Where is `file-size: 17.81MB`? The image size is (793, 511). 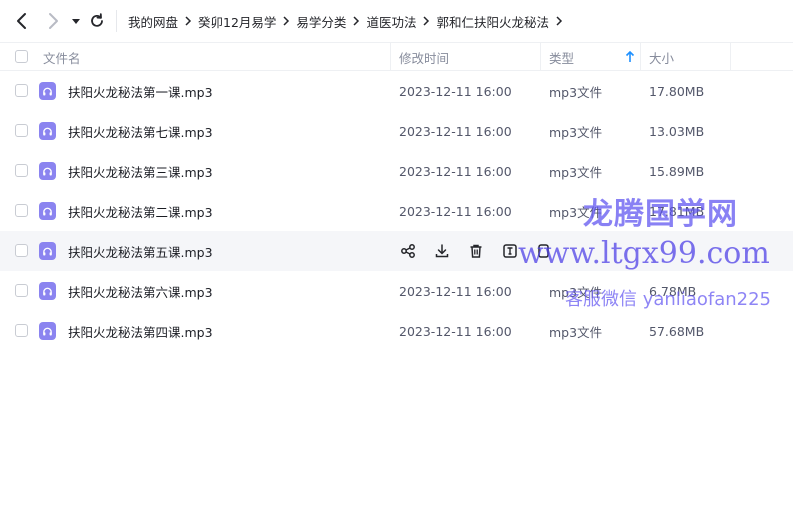 file-size: 17.81MB is located at coordinates (677, 211).